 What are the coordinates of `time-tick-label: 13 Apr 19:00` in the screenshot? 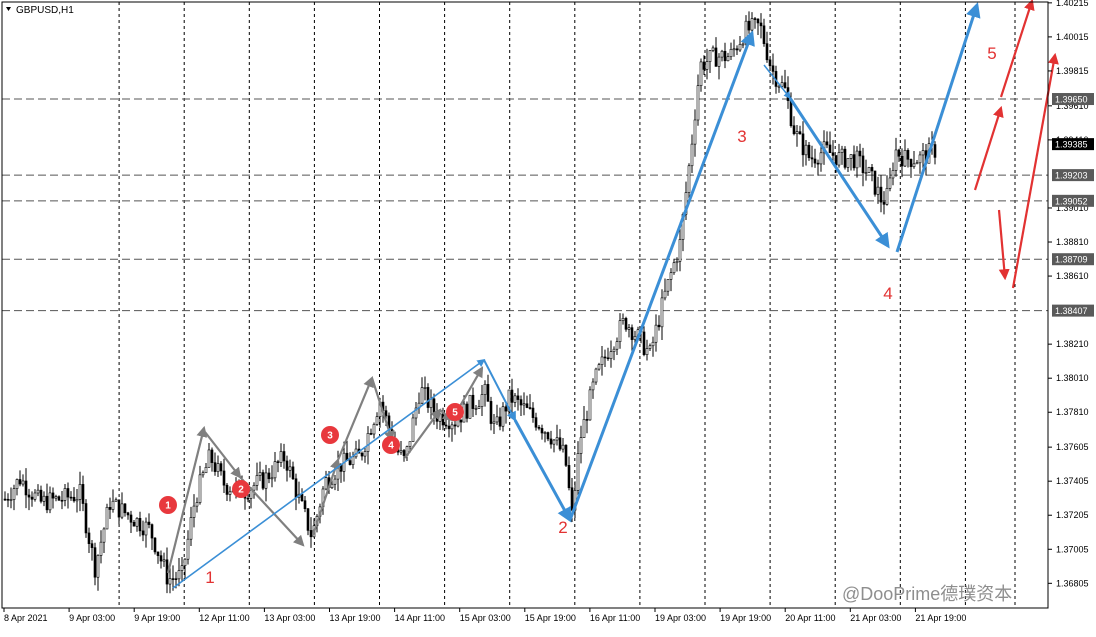 It's located at (355, 618).